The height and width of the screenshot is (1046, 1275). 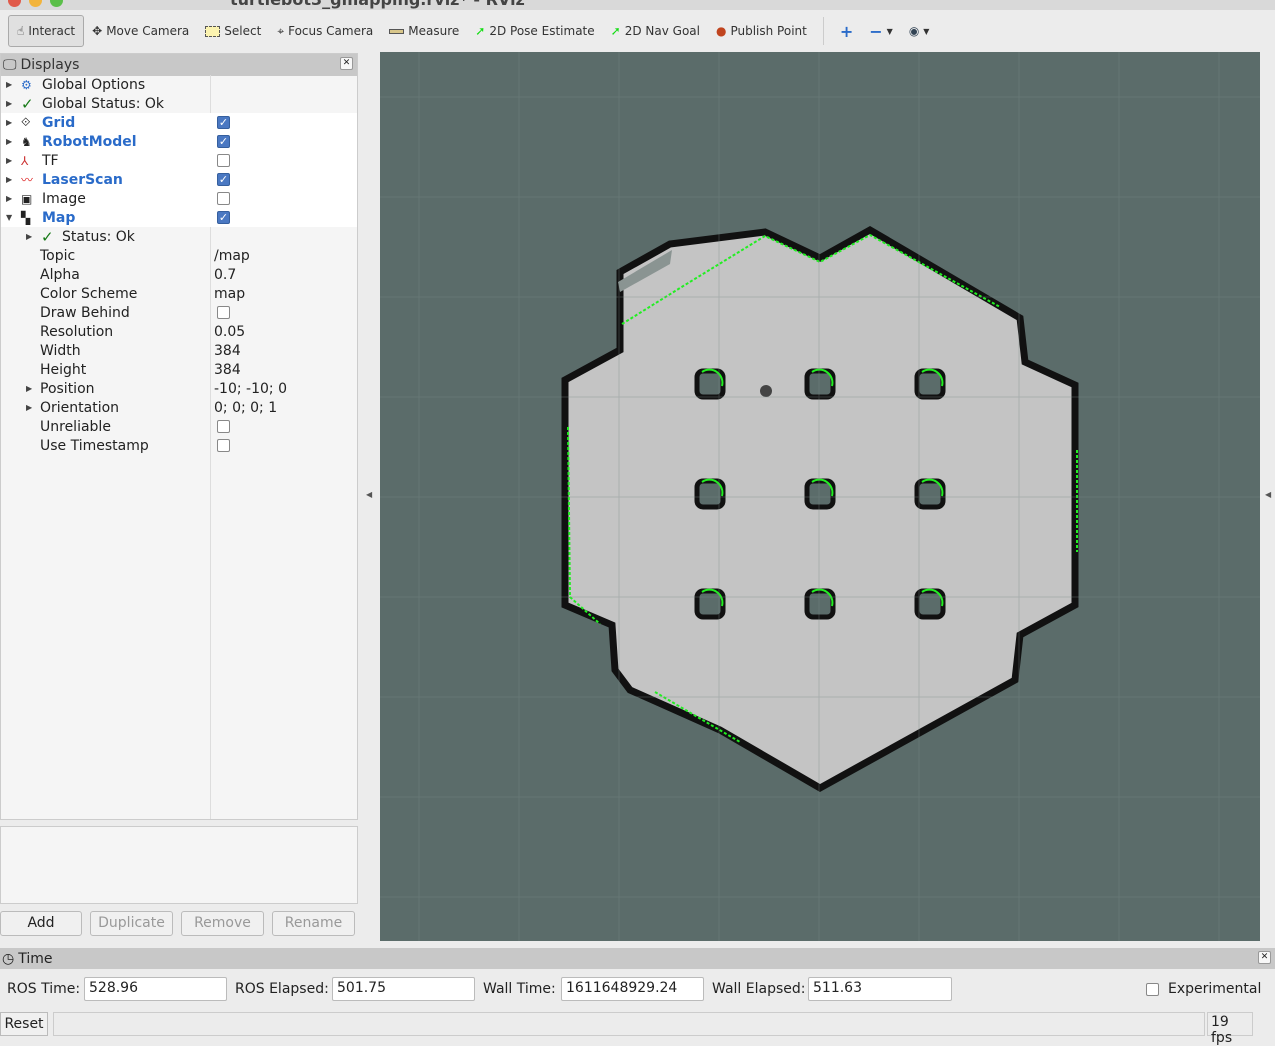 I want to click on add-tool-button: +, so click(x=846, y=31).